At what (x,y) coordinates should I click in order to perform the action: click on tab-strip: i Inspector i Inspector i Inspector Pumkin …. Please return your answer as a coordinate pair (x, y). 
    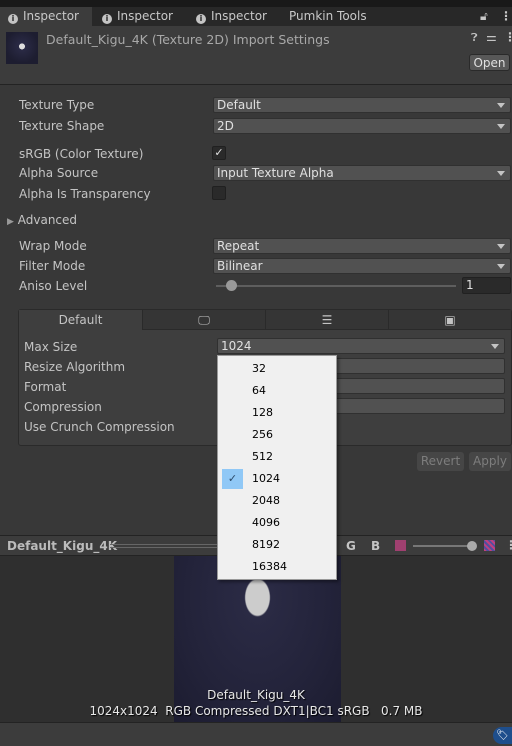
    Looking at the image, I should click on (256, 16).